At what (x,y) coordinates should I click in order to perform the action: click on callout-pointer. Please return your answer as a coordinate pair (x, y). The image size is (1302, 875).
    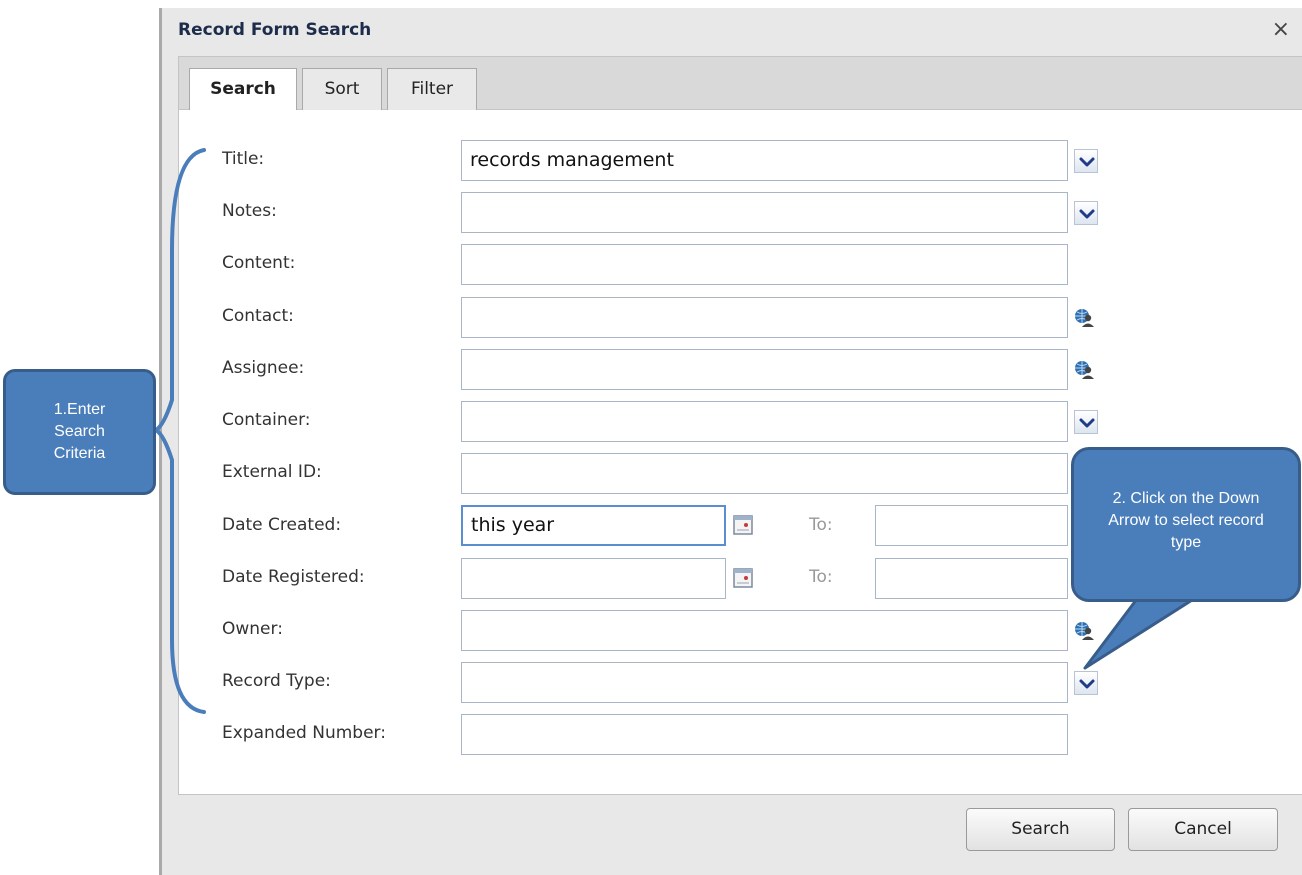
    Looking at the image, I should click on (1142, 631).